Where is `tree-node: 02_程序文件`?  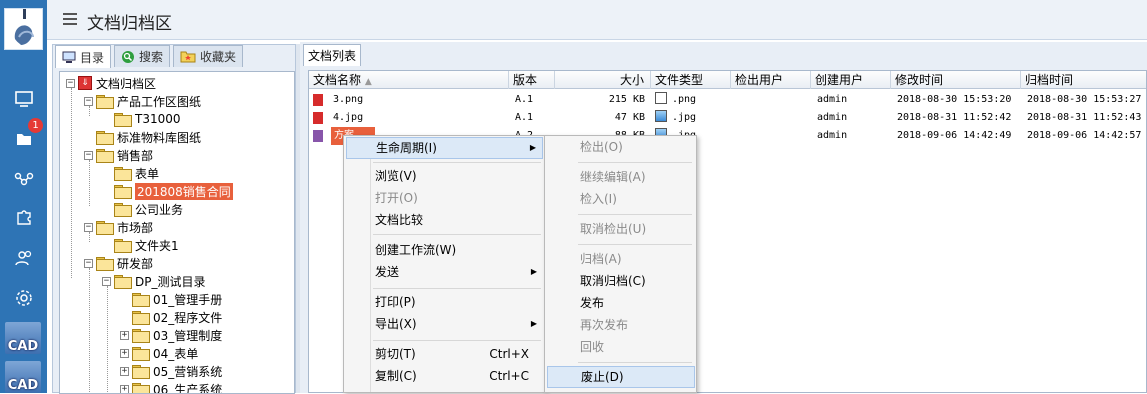
tree-node: 02_程序文件 is located at coordinates (177, 317).